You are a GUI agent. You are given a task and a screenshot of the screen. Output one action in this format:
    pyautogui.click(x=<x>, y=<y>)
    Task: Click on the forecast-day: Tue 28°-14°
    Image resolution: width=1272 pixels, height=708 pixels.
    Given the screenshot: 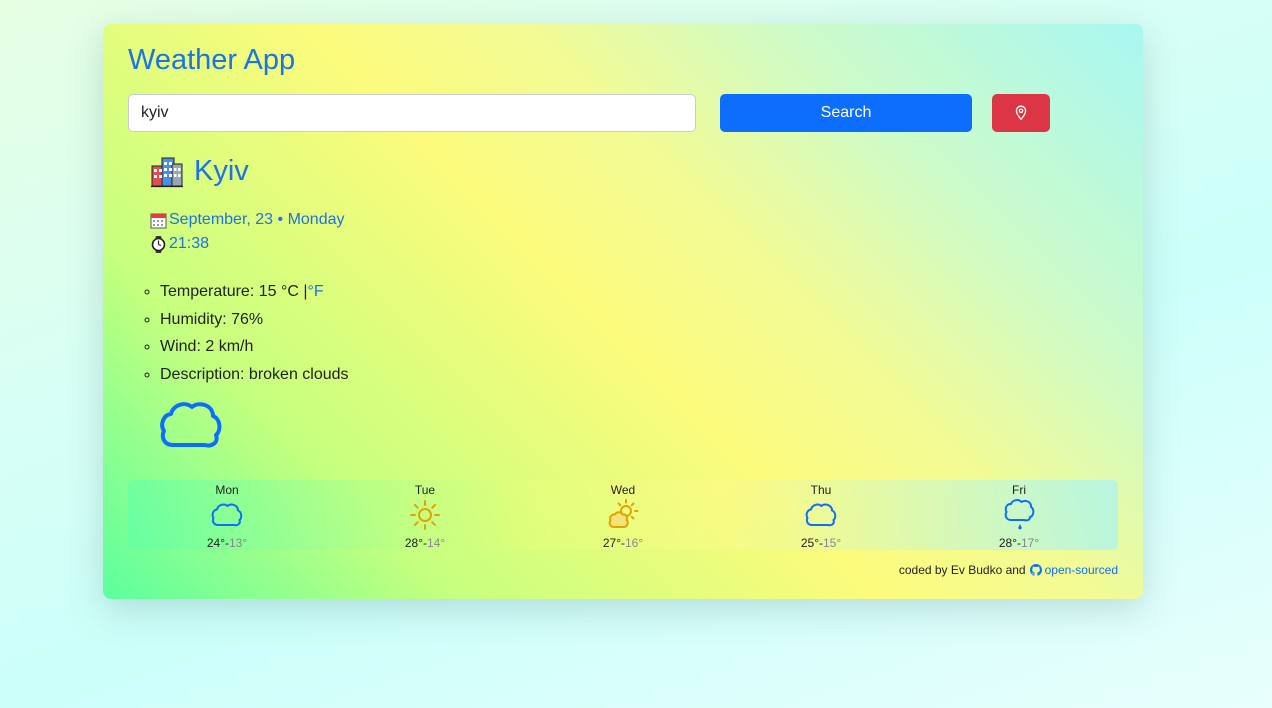 What is the action you would take?
    pyautogui.click(x=425, y=515)
    